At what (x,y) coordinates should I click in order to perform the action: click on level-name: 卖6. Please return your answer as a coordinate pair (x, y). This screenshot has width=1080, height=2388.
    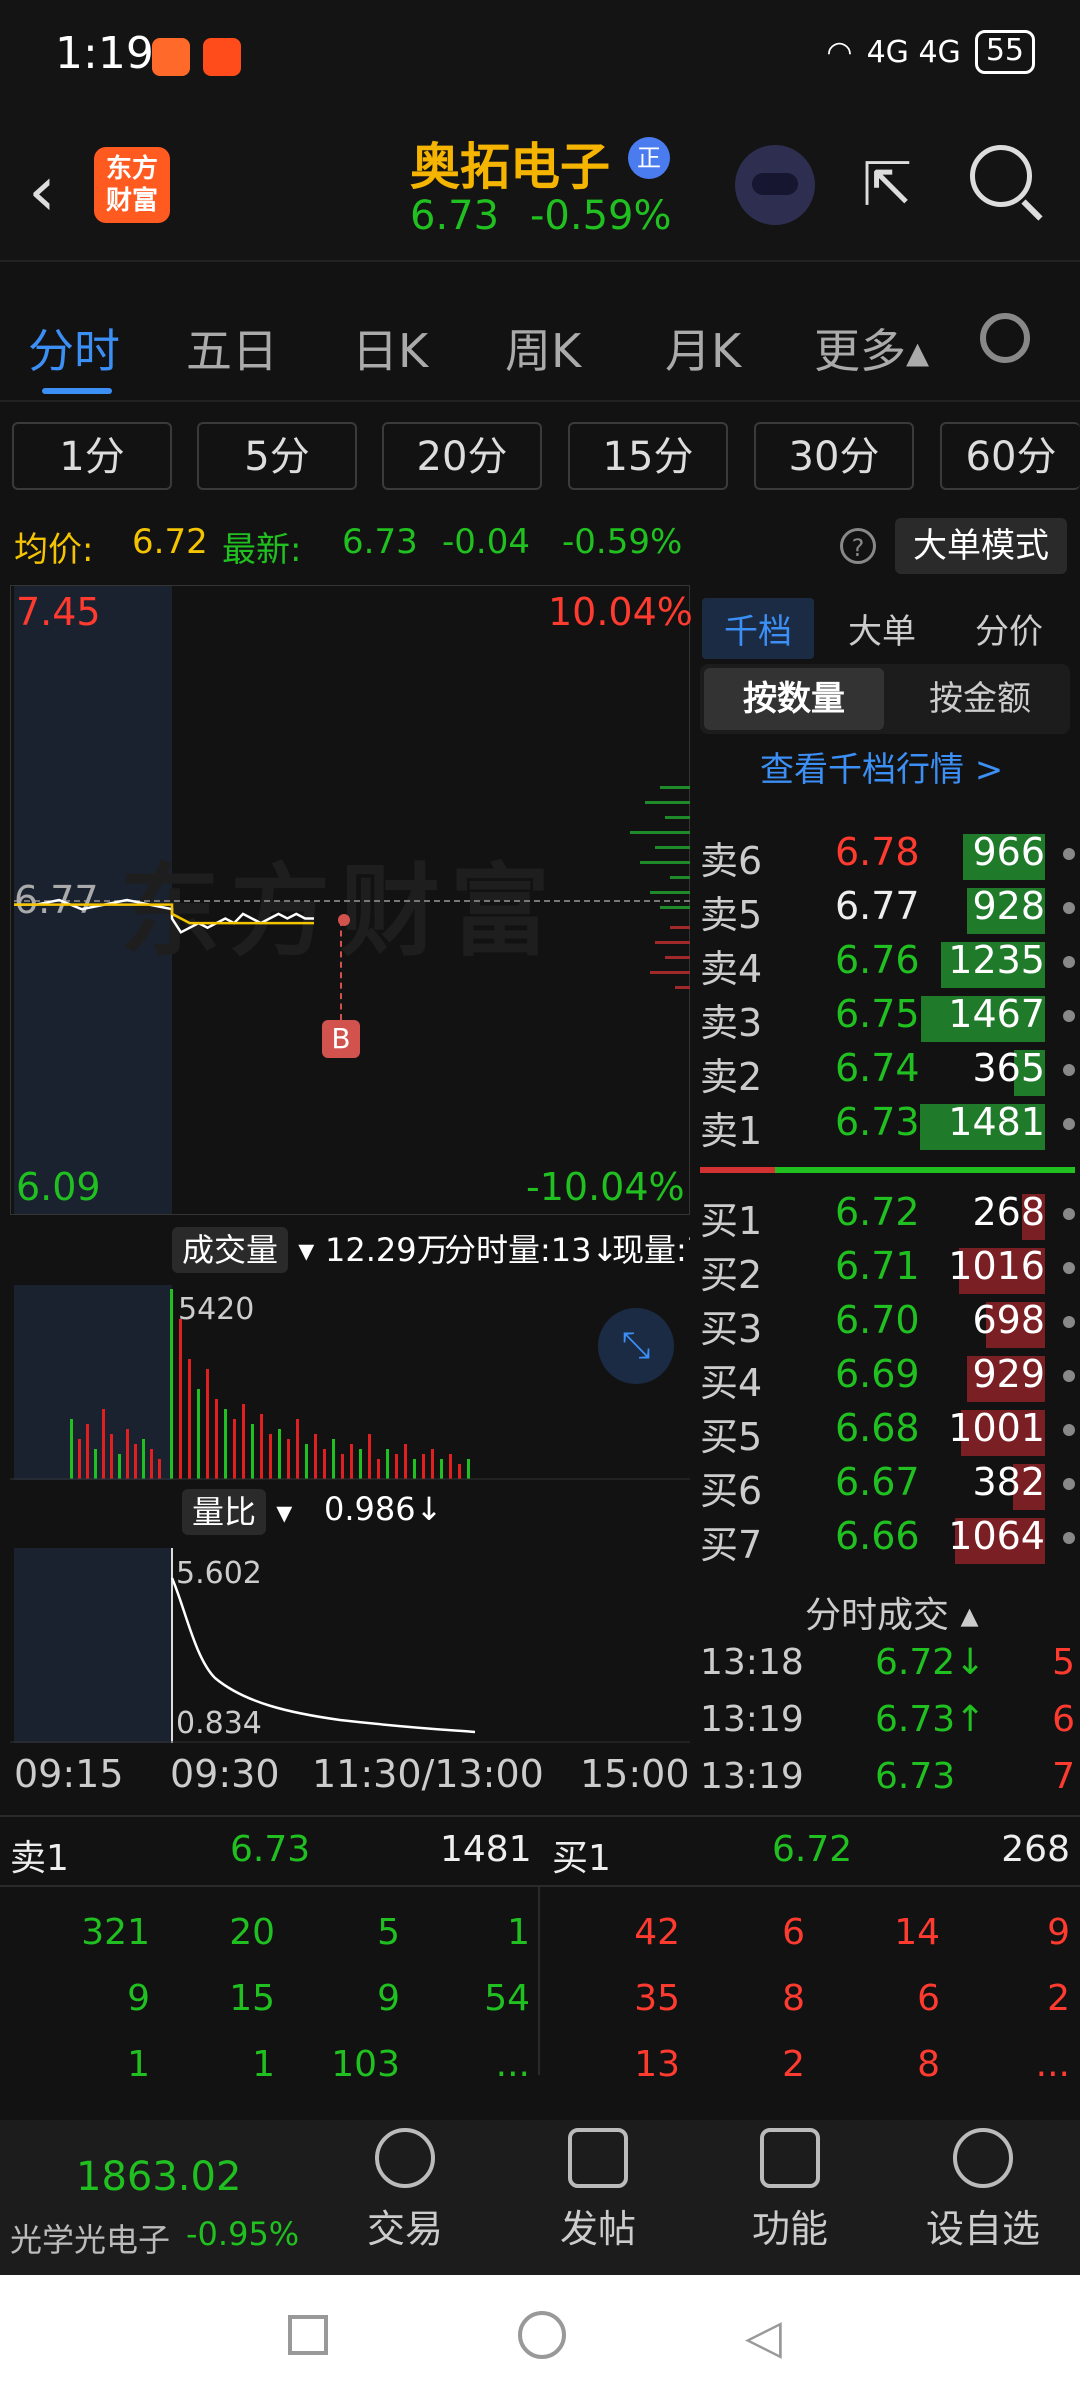
    Looking at the image, I should click on (731, 861).